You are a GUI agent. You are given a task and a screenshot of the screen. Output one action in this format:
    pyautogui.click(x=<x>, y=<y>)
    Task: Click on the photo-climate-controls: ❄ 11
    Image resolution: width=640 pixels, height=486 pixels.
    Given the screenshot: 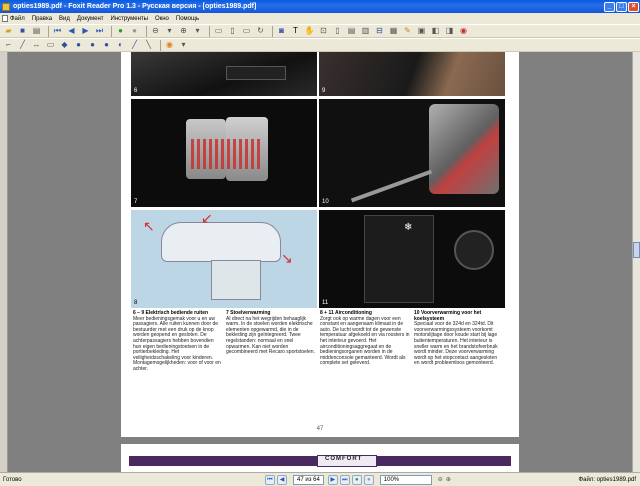 What is the action you would take?
    pyautogui.click(x=412, y=259)
    